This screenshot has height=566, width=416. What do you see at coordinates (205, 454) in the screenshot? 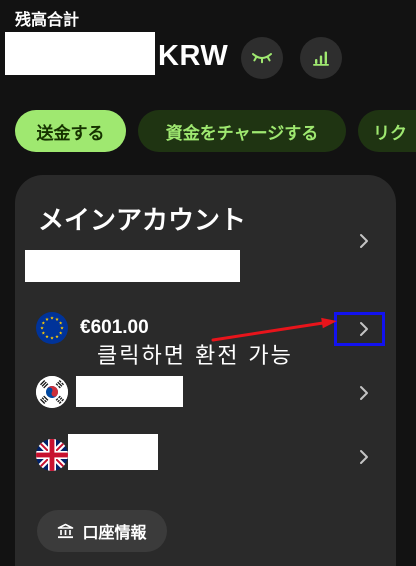
I see `balance-row-gbp` at bounding box center [205, 454].